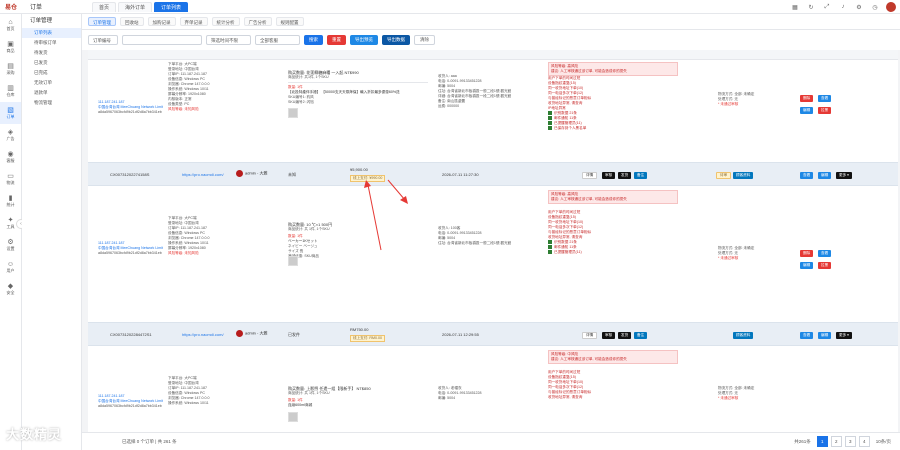 This screenshot has width=900, height=450. What do you see at coordinates (228, 40) in the screenshot?
I see `time-select: 筛选时间不限` at bounding box center [228, 40].